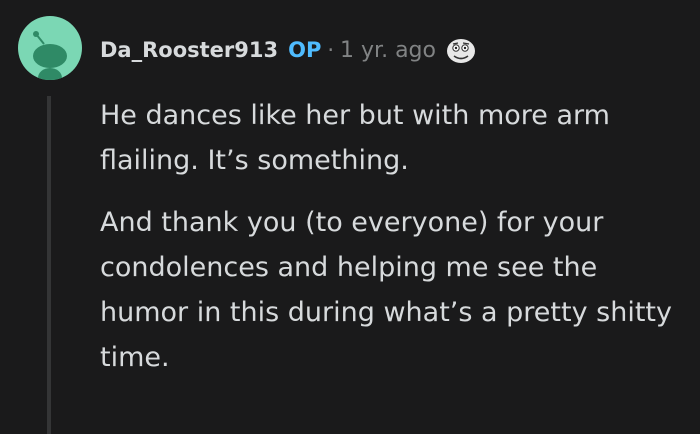 The image size is (700, 434). What do you see at coordinates (49, 265) in the screenshot?
I see `thread-line` at bounding box center [49, 265].